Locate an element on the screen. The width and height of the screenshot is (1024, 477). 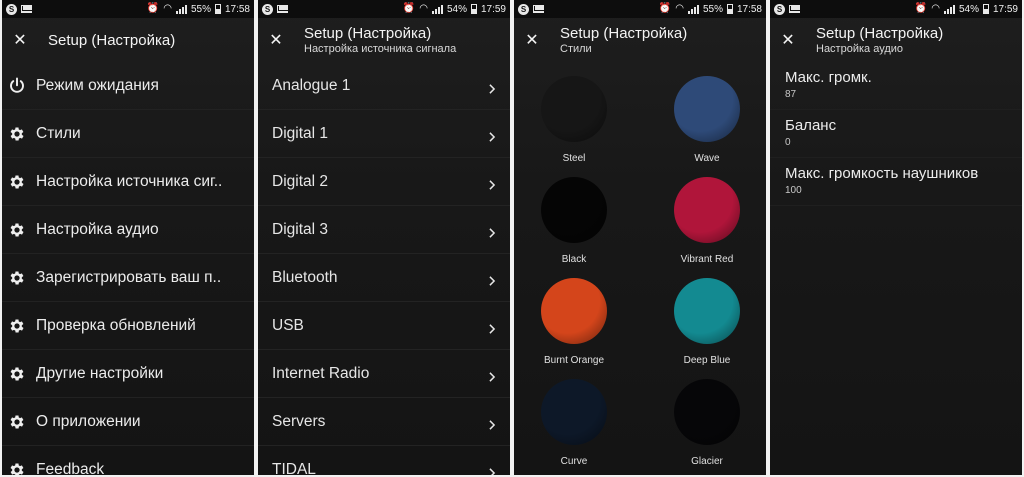
source-item: Digital 2 is located at coordinates (384, 182).